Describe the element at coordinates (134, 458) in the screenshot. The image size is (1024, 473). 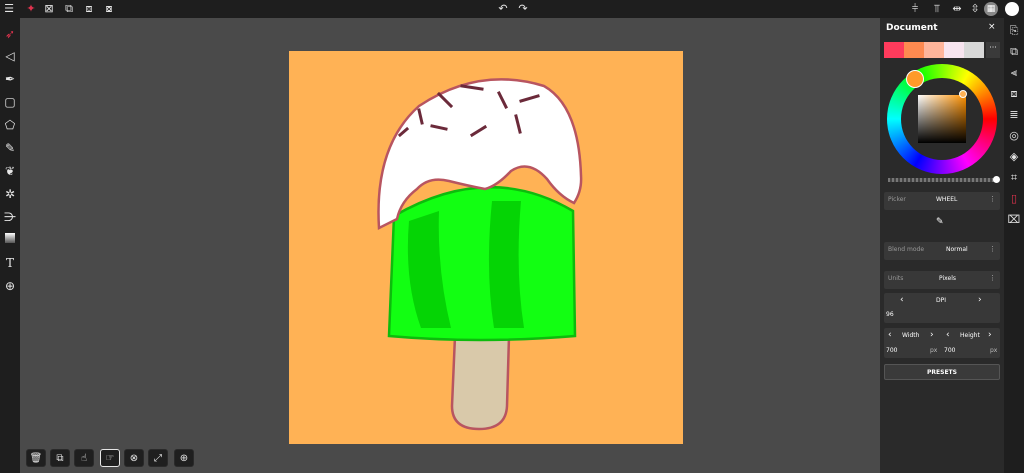
I see `link-icon: ⊗` at that location.